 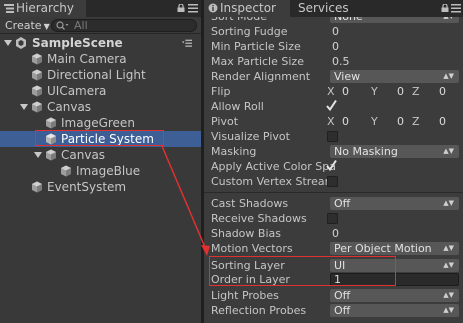 What do you see at coordinates (252, 248) in the screenshot?
I see `motion-vectors-label: Motion Vectors` at bounding box center [252, 248].